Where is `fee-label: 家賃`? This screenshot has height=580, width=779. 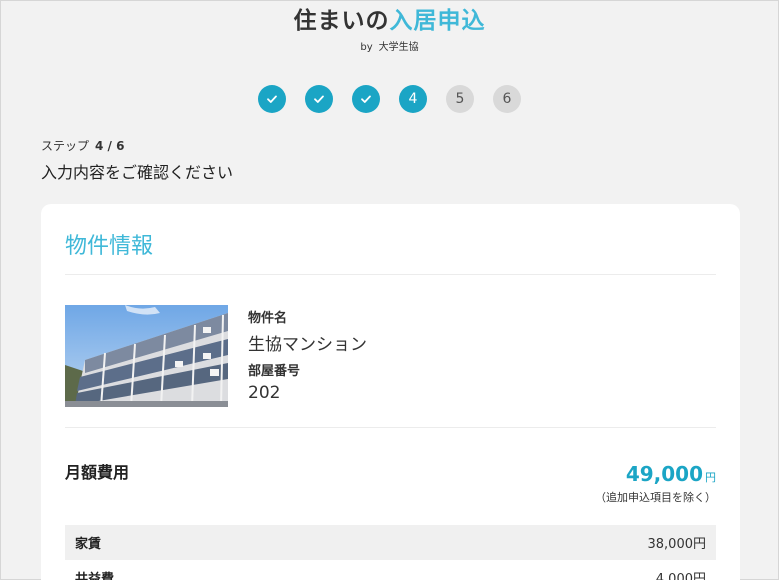
fee-label: 家賃 is located at coordinates (88, 544).